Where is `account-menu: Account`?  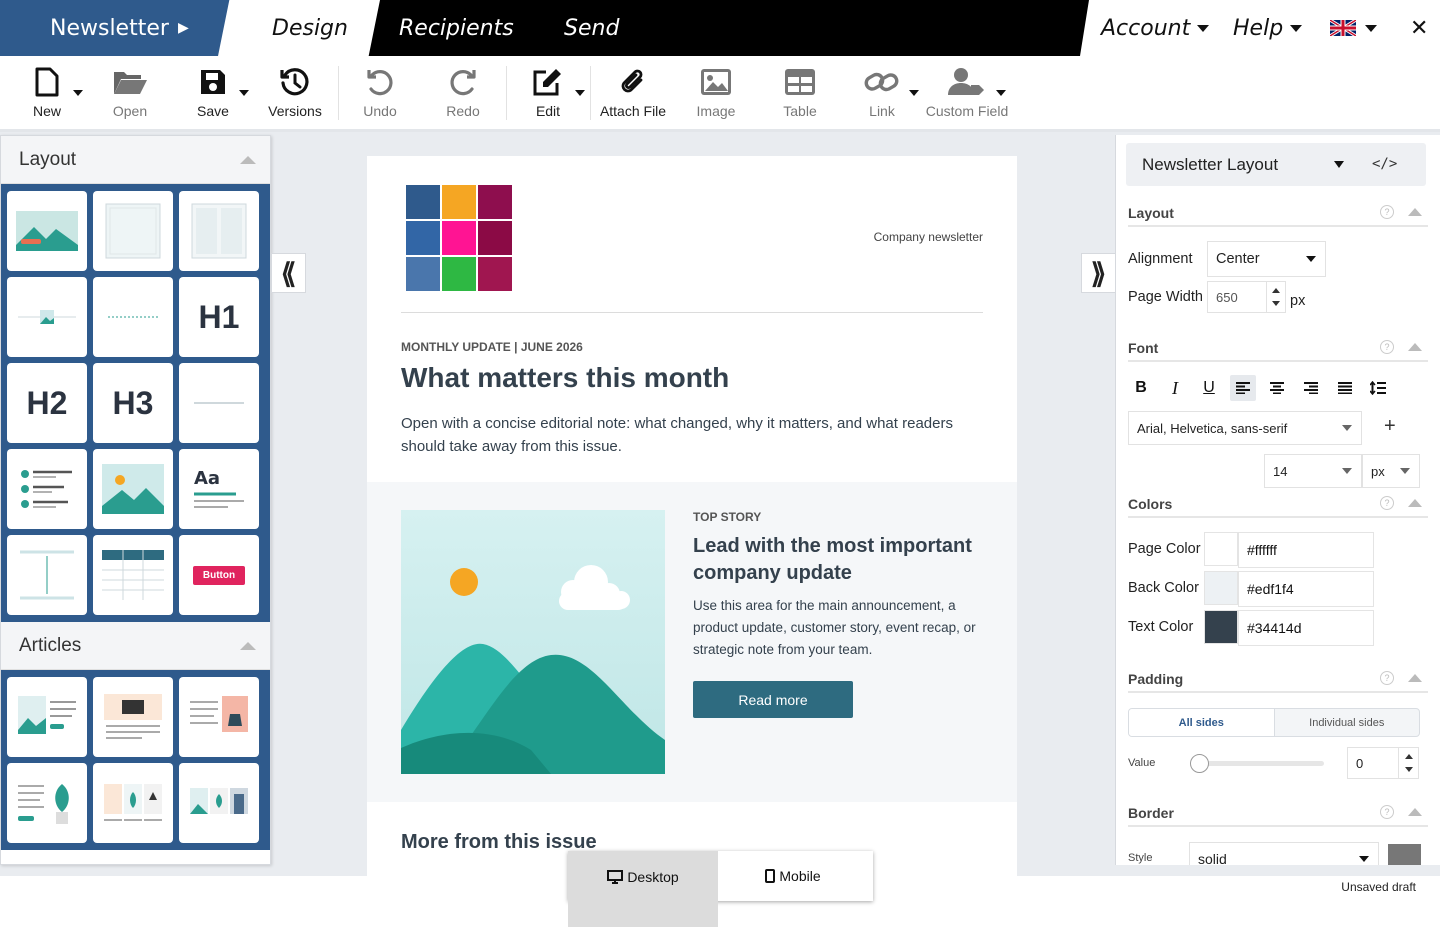
account-menu: Account is located at coordinates (1155, 28).